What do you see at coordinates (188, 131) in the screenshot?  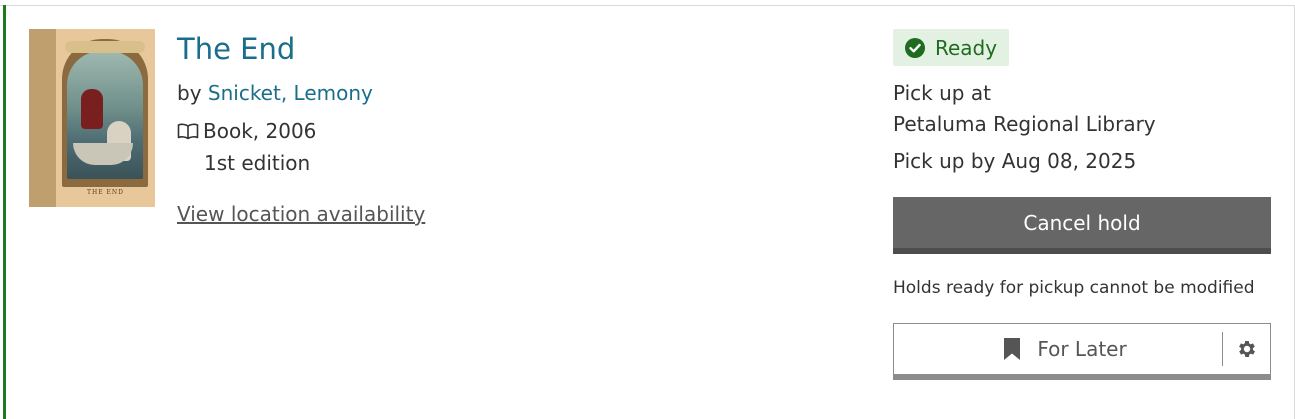 I see `book-open-icon` at bounding box center [188, 131].